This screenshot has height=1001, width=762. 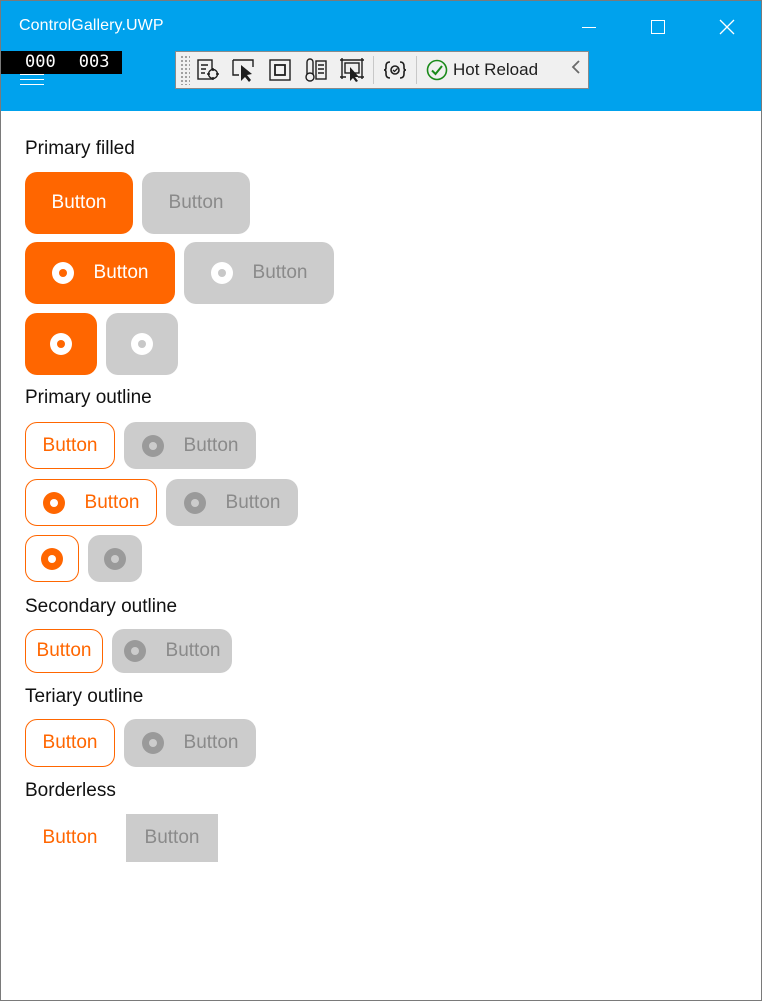 I want to click on hot-reload-status: Hot Reload, so click(x=482, y=70).